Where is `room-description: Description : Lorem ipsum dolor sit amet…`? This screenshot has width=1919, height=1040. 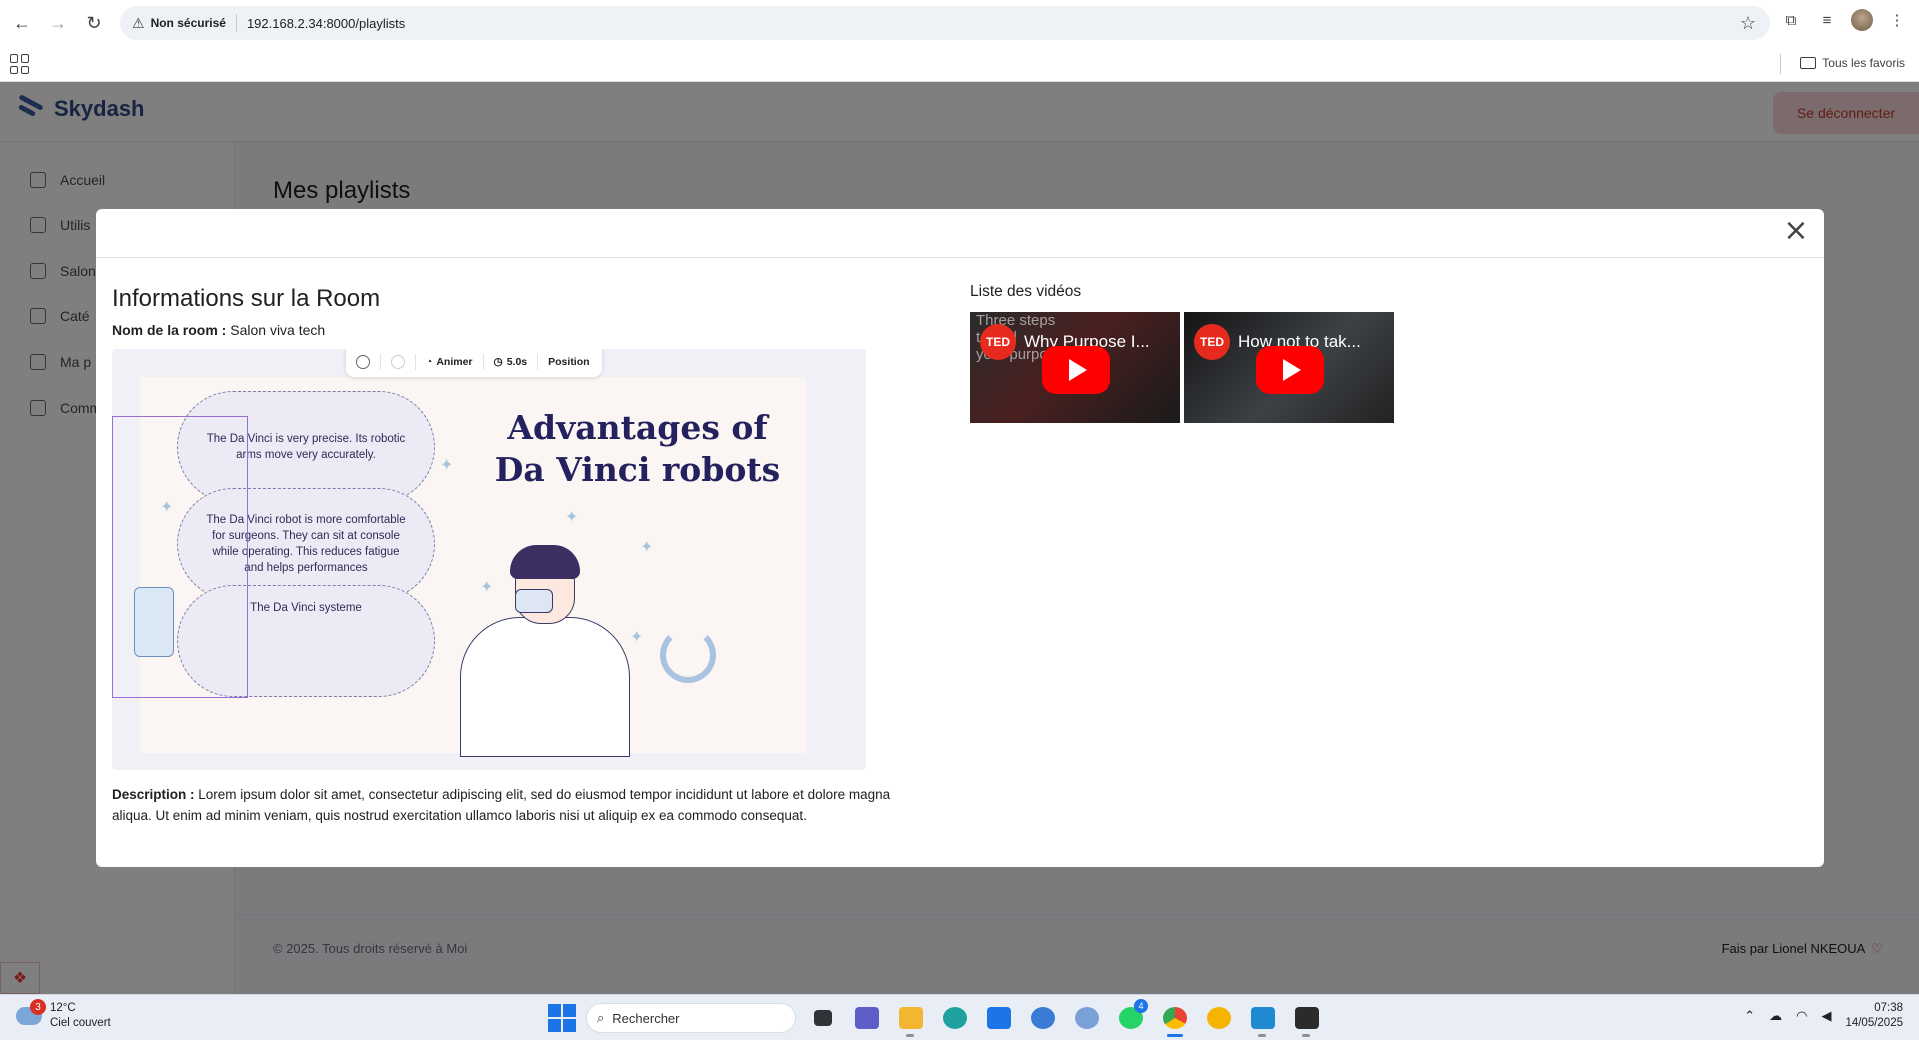 room-description: Description : Lorem ipsum dolor sit amet… is located at coordinates (522, 805).